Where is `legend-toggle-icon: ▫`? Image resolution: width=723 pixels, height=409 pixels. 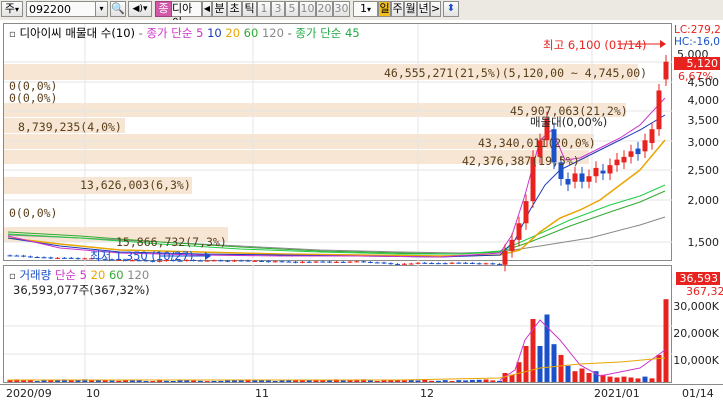
legend-toggle-icon: ▫ is located at coordinates (12, 34).